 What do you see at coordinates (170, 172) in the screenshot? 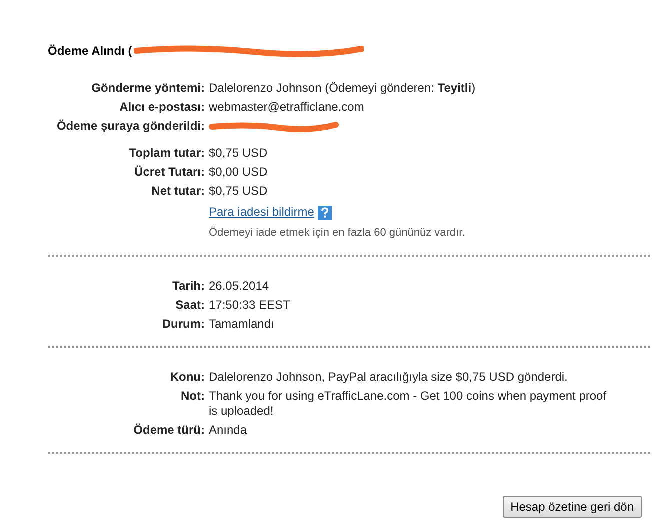
I see `field-label: Ücret Tutarı:` at bounding box center [170, 172].